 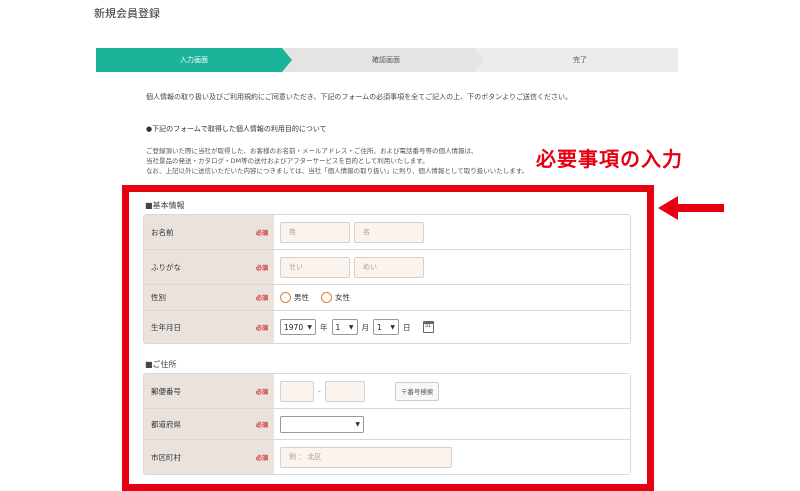 I want to click on last-kana-input: せい, so click(x=315, y=267).